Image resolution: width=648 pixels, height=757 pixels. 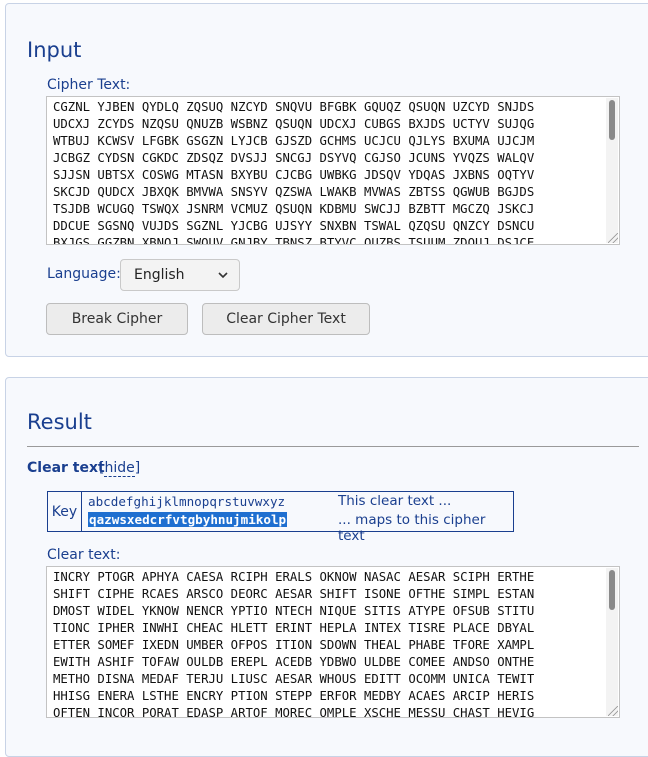 What do you see at coordinates (187, 501) in the screenshot?
I see `plain-alphabet: abcdefghijklmnopqrstuvwxyz` at bounding box center [187, 501].